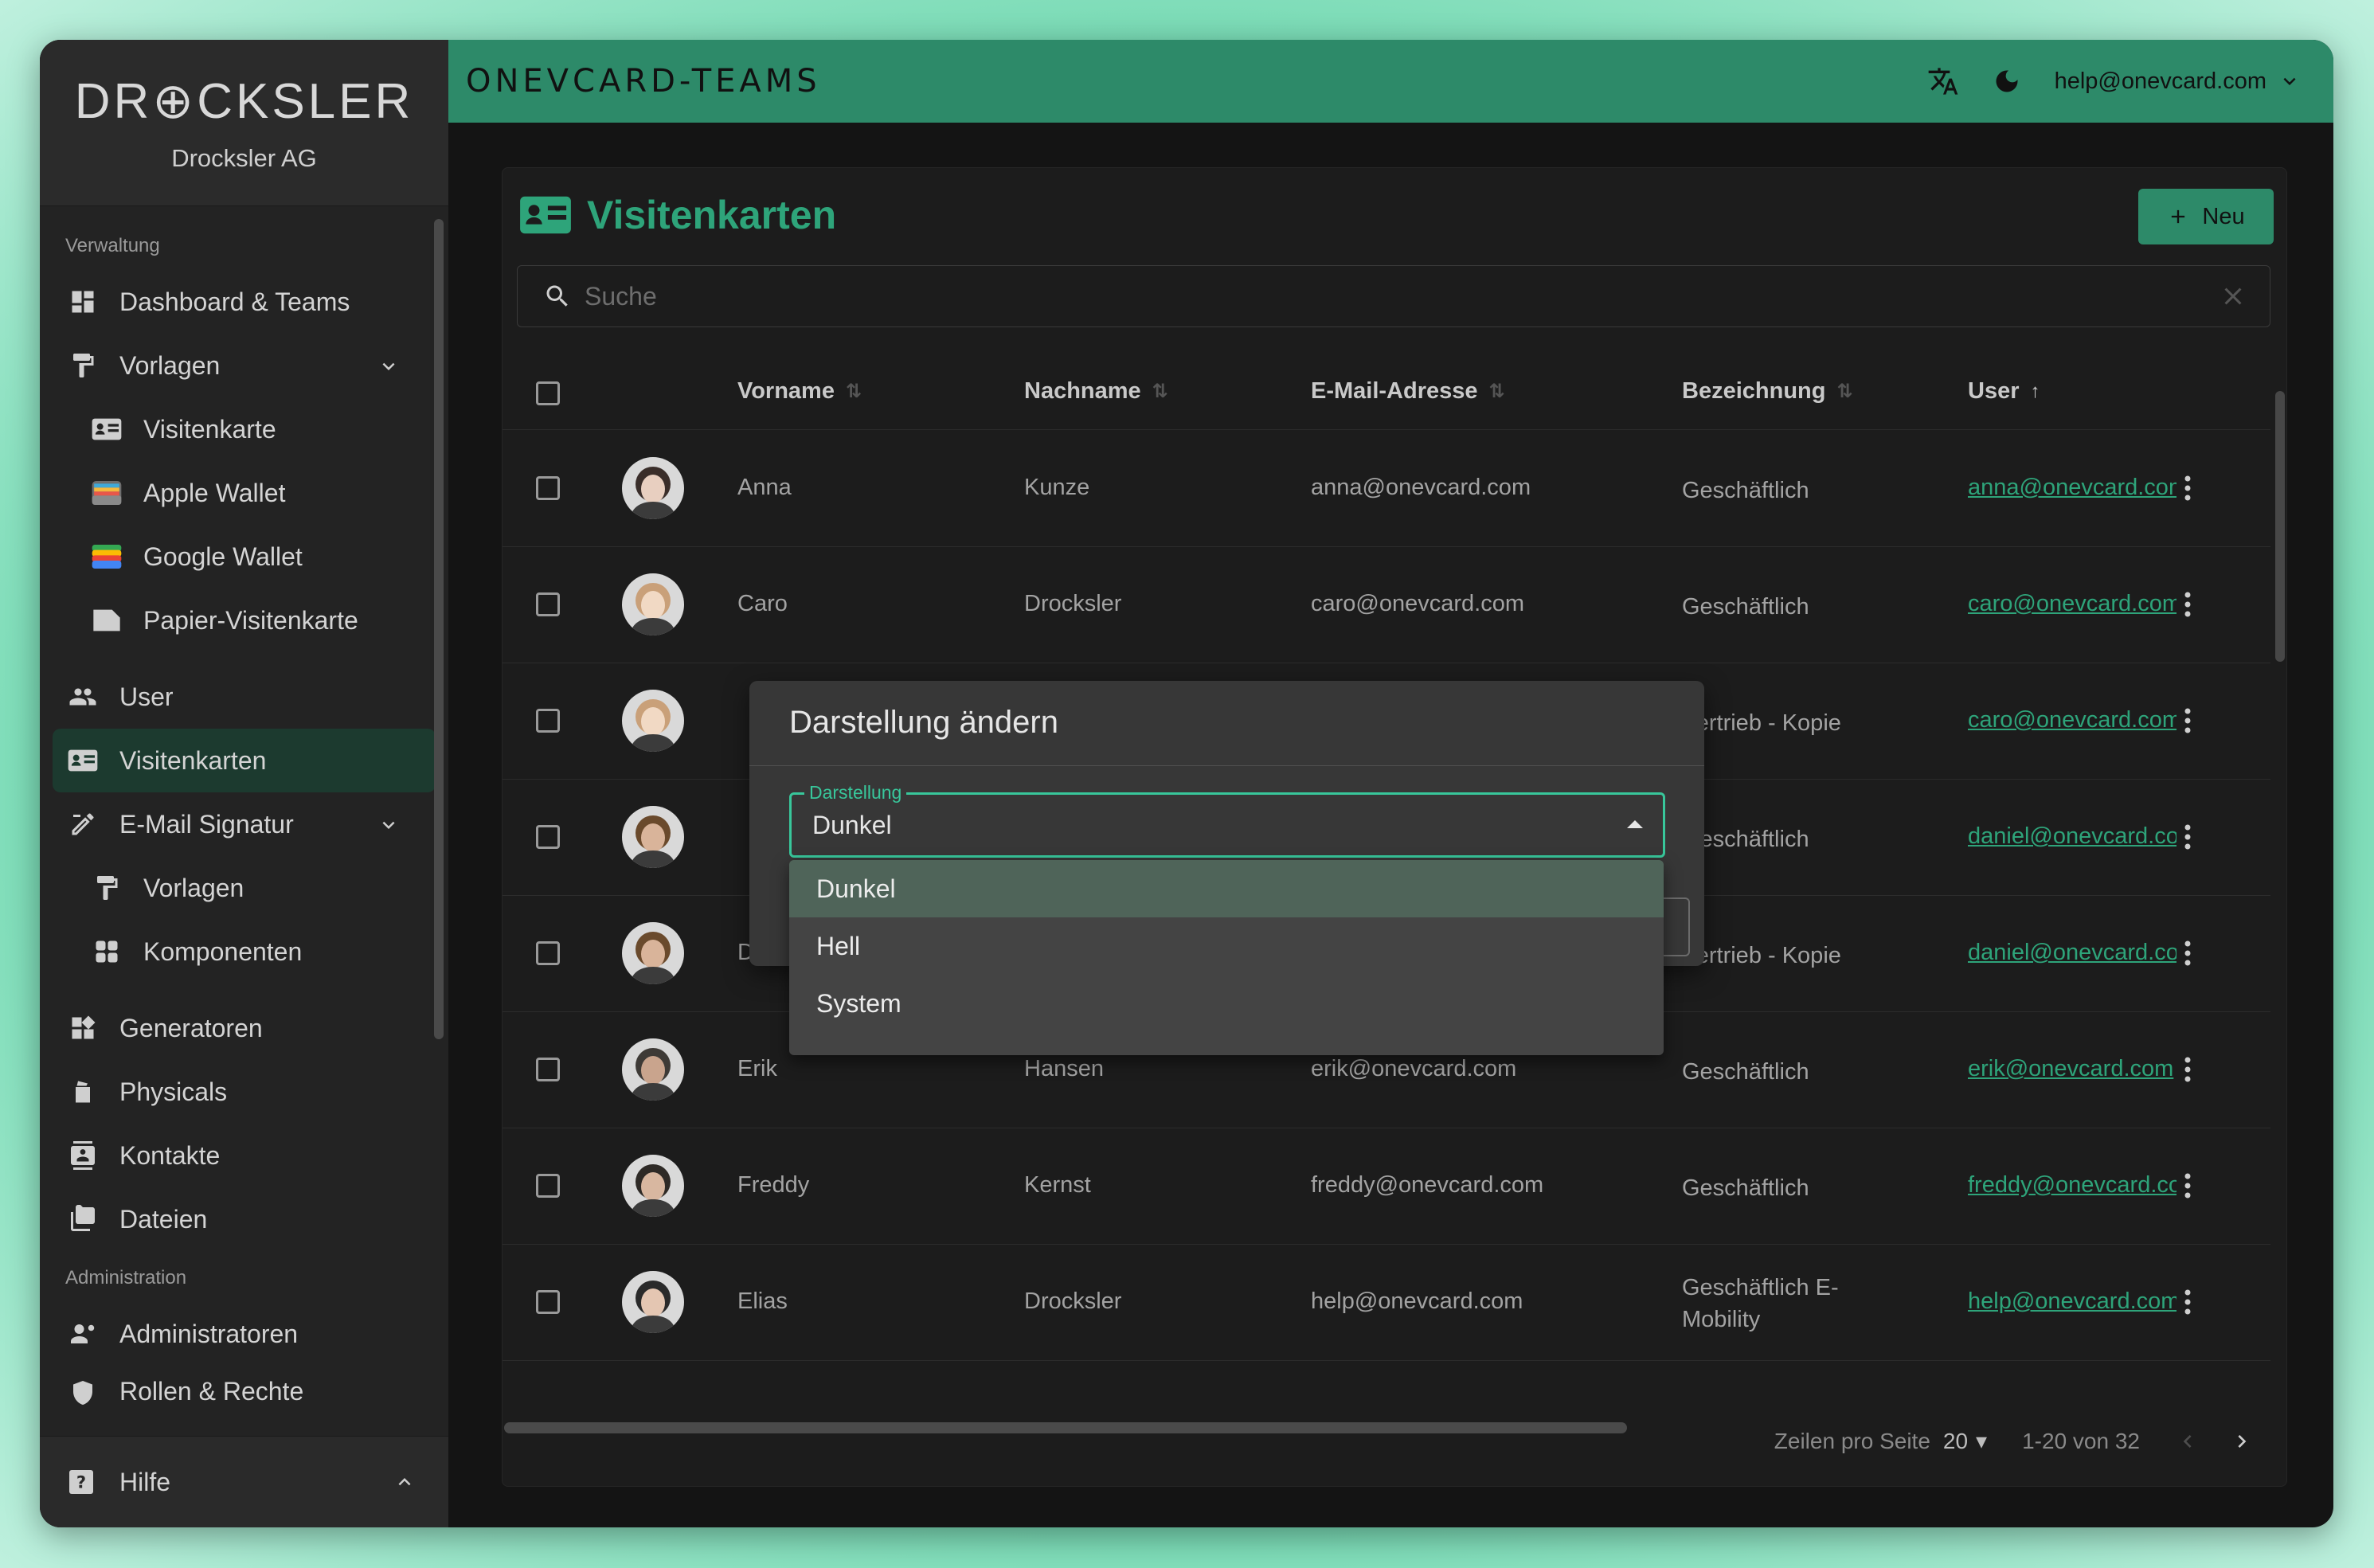 This screenshot has width=2374, height=1568. I want to click on paint-roller-icon, so click(107, 888).